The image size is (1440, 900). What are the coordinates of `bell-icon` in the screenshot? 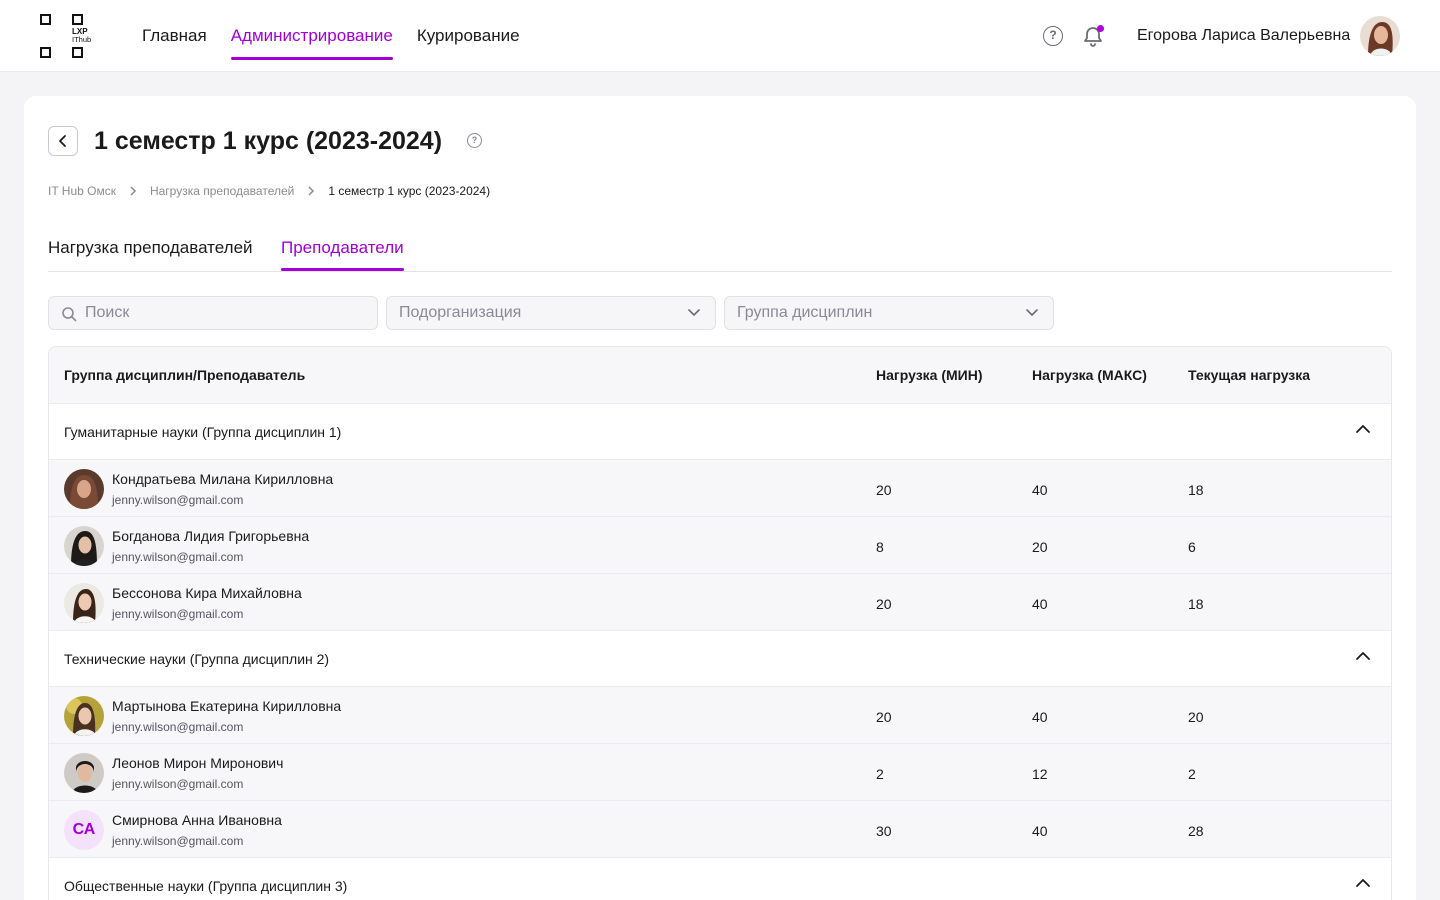 It's located at (1093, 36).